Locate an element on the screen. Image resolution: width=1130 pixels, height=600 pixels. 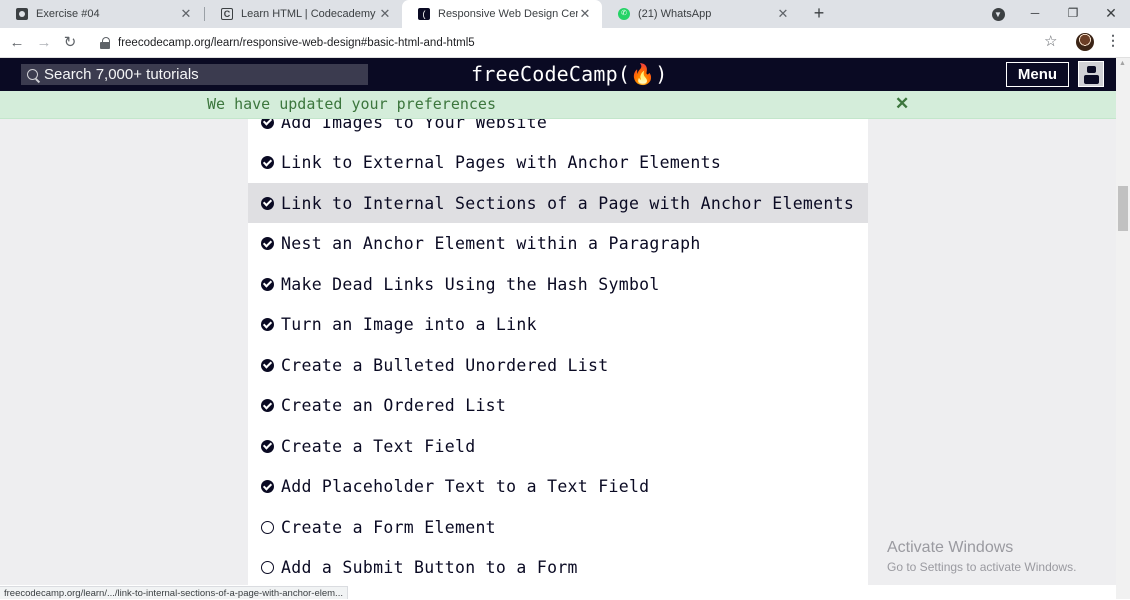
lesson-title: Create a Bulleted Unordered List is located at coordinates (444, 365).